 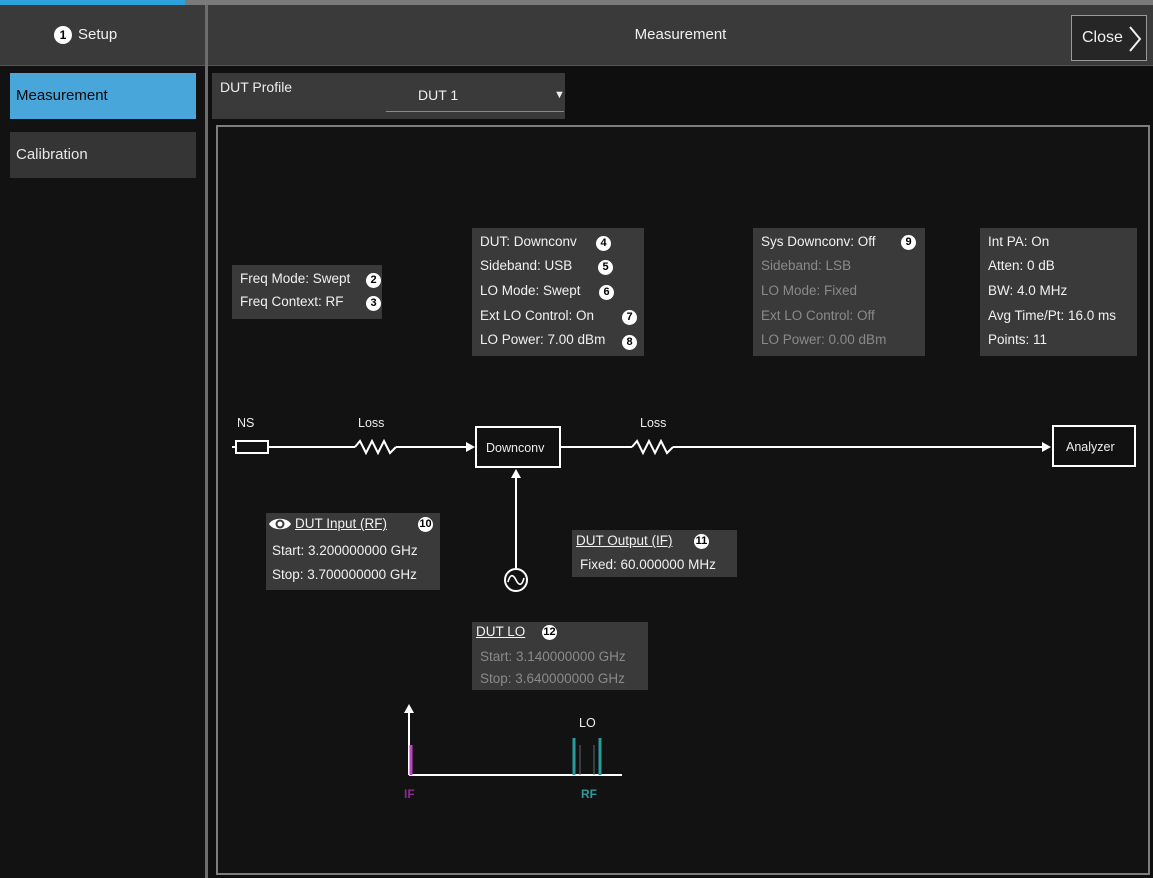 I want to click on lo-oscillator-icon, so click(x=516, y=580).